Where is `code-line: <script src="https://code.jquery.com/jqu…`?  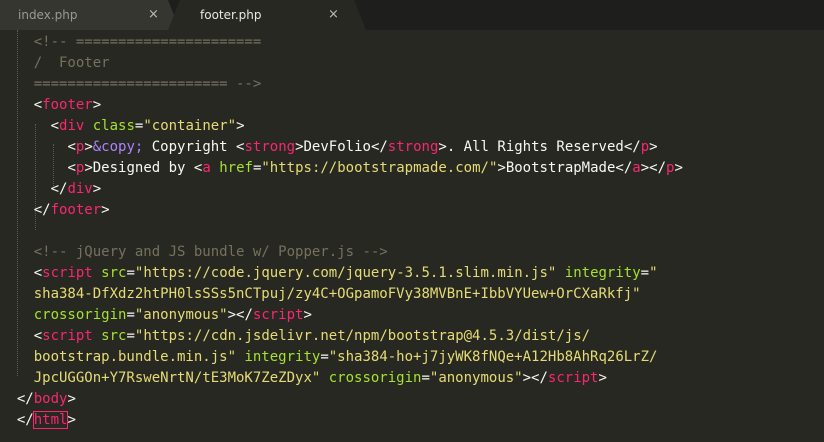
code-line: <script src="https://code.jquery.com/jqu… is located at coordinates (345, 273).